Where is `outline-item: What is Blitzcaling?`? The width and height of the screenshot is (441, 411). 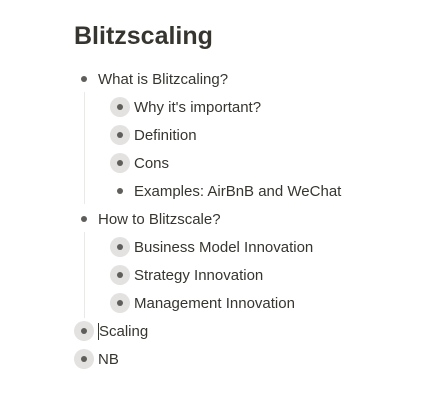 outline-item: What is Blitzcaling? is located at coordinates (151, 79).